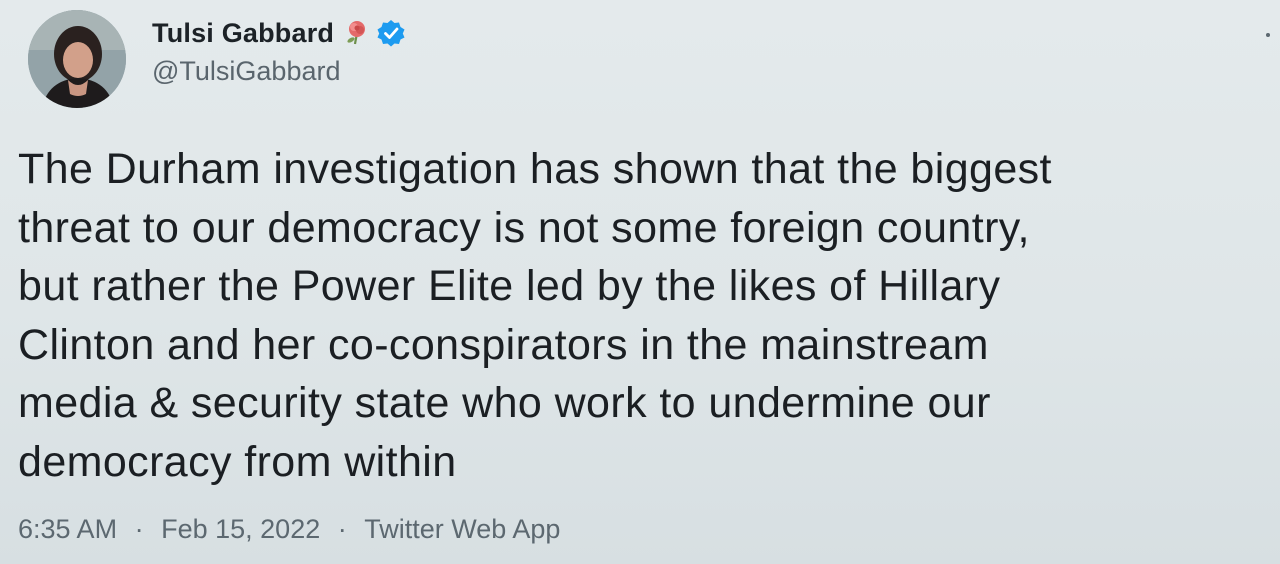 The width and height of the screenshot is (1280, 564). I want to click on tweet-metadata: 6:35 AM · Feb 15, 2022 · Twitter Web App, so click(289, 529).